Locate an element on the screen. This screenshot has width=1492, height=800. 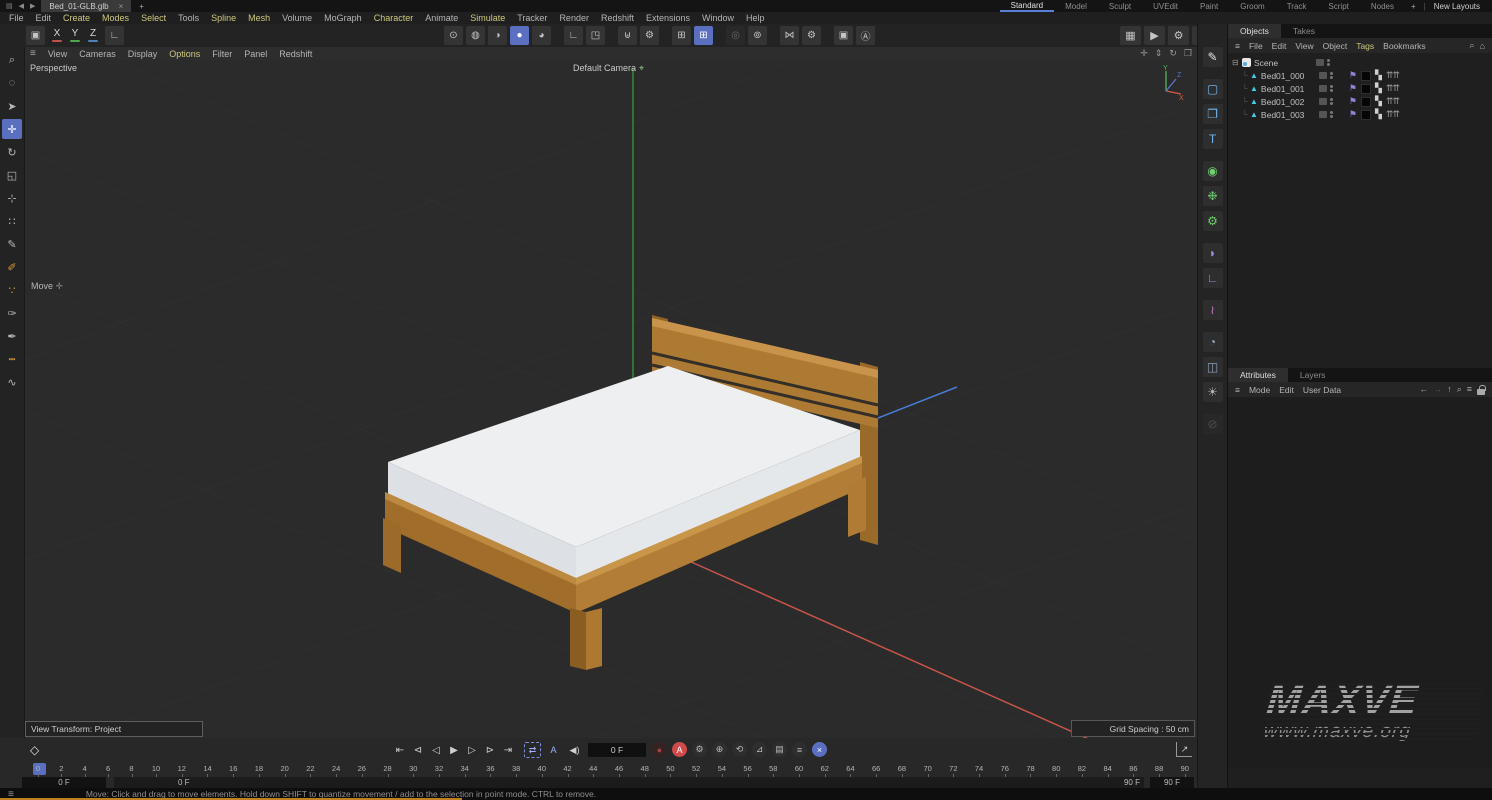
menu-item: Extensions is located at coordinates (668, 18).